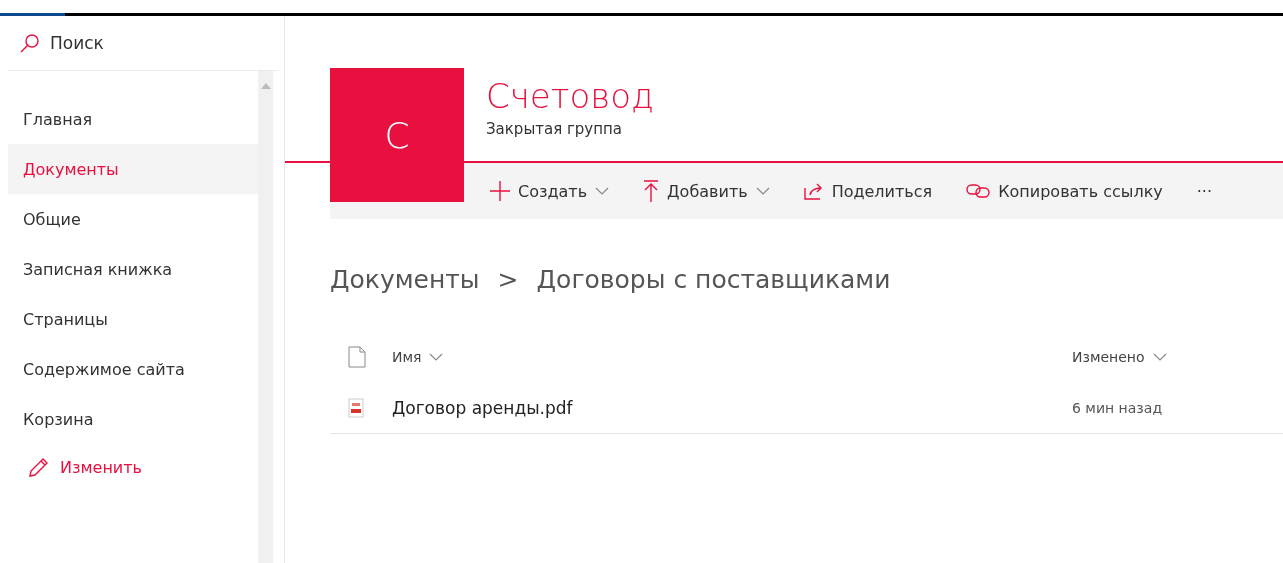  What do you see at coordinates (133, 269) in the screenshot?
I see `nav-item: Записная книжка` at bounding box center [133, 269].